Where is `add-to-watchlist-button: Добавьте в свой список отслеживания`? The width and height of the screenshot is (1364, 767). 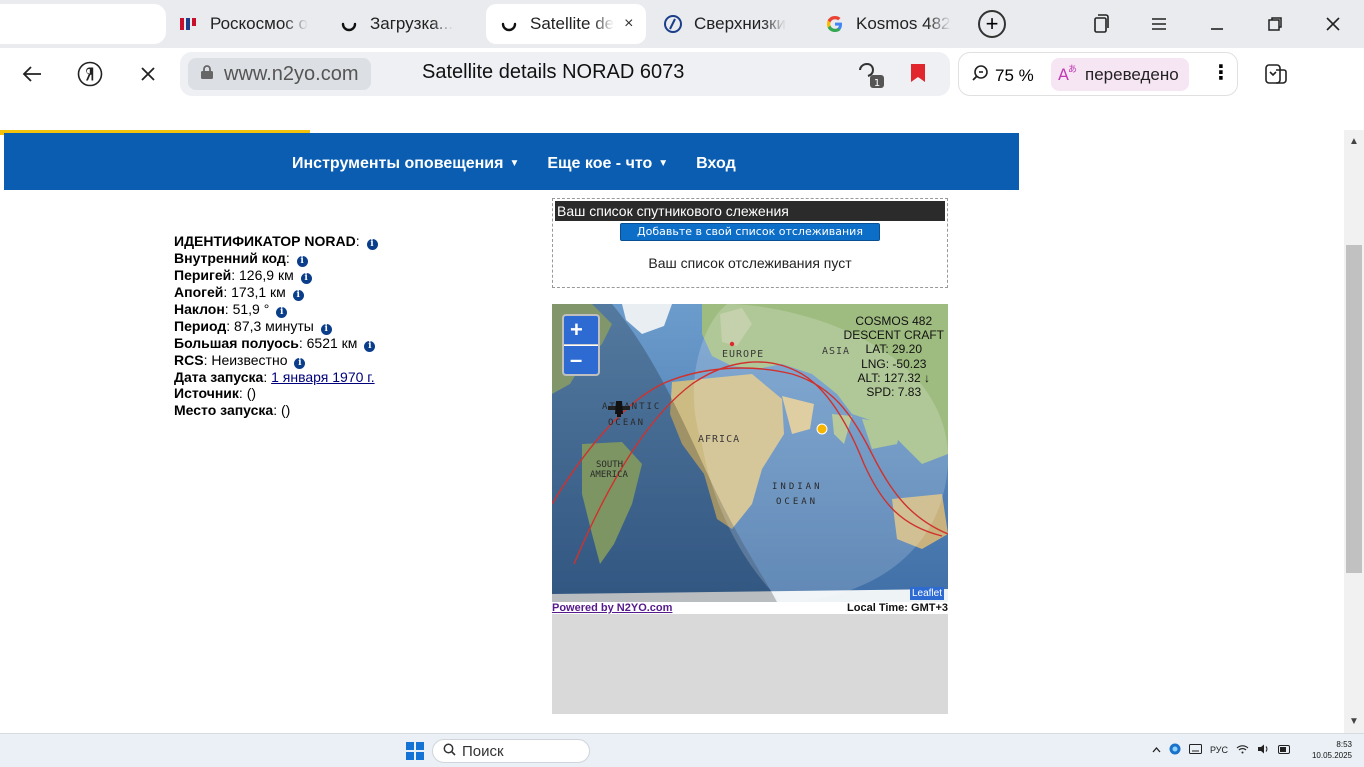 add-to-watchlist-button: Добавьте в свой список отслеживания is located at coordinates (750, 232).